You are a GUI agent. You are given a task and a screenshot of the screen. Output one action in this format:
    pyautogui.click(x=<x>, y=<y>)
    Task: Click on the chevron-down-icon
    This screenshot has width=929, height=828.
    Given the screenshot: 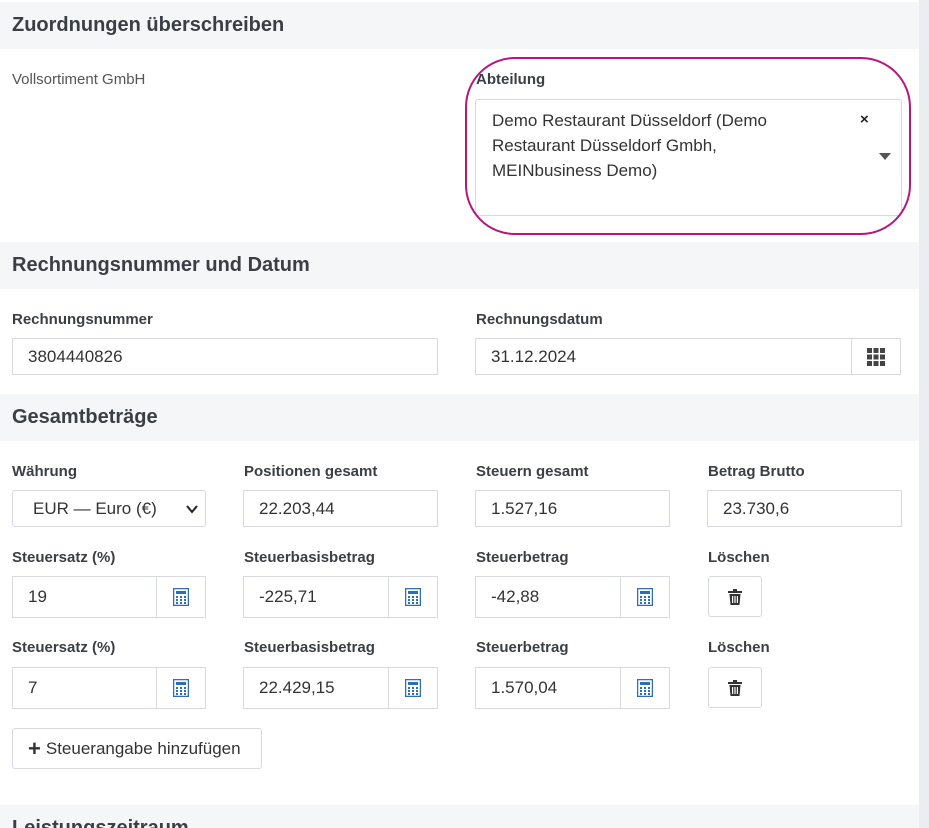 What is the action you would take?
    pyautogui.click(x=192, y=509)
    